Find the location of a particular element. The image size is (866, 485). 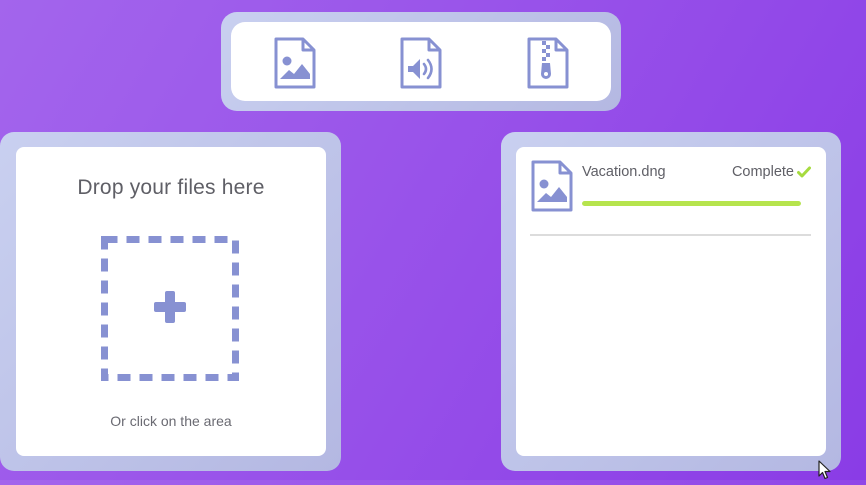

plus-icon is located at coordinates (170, 307).